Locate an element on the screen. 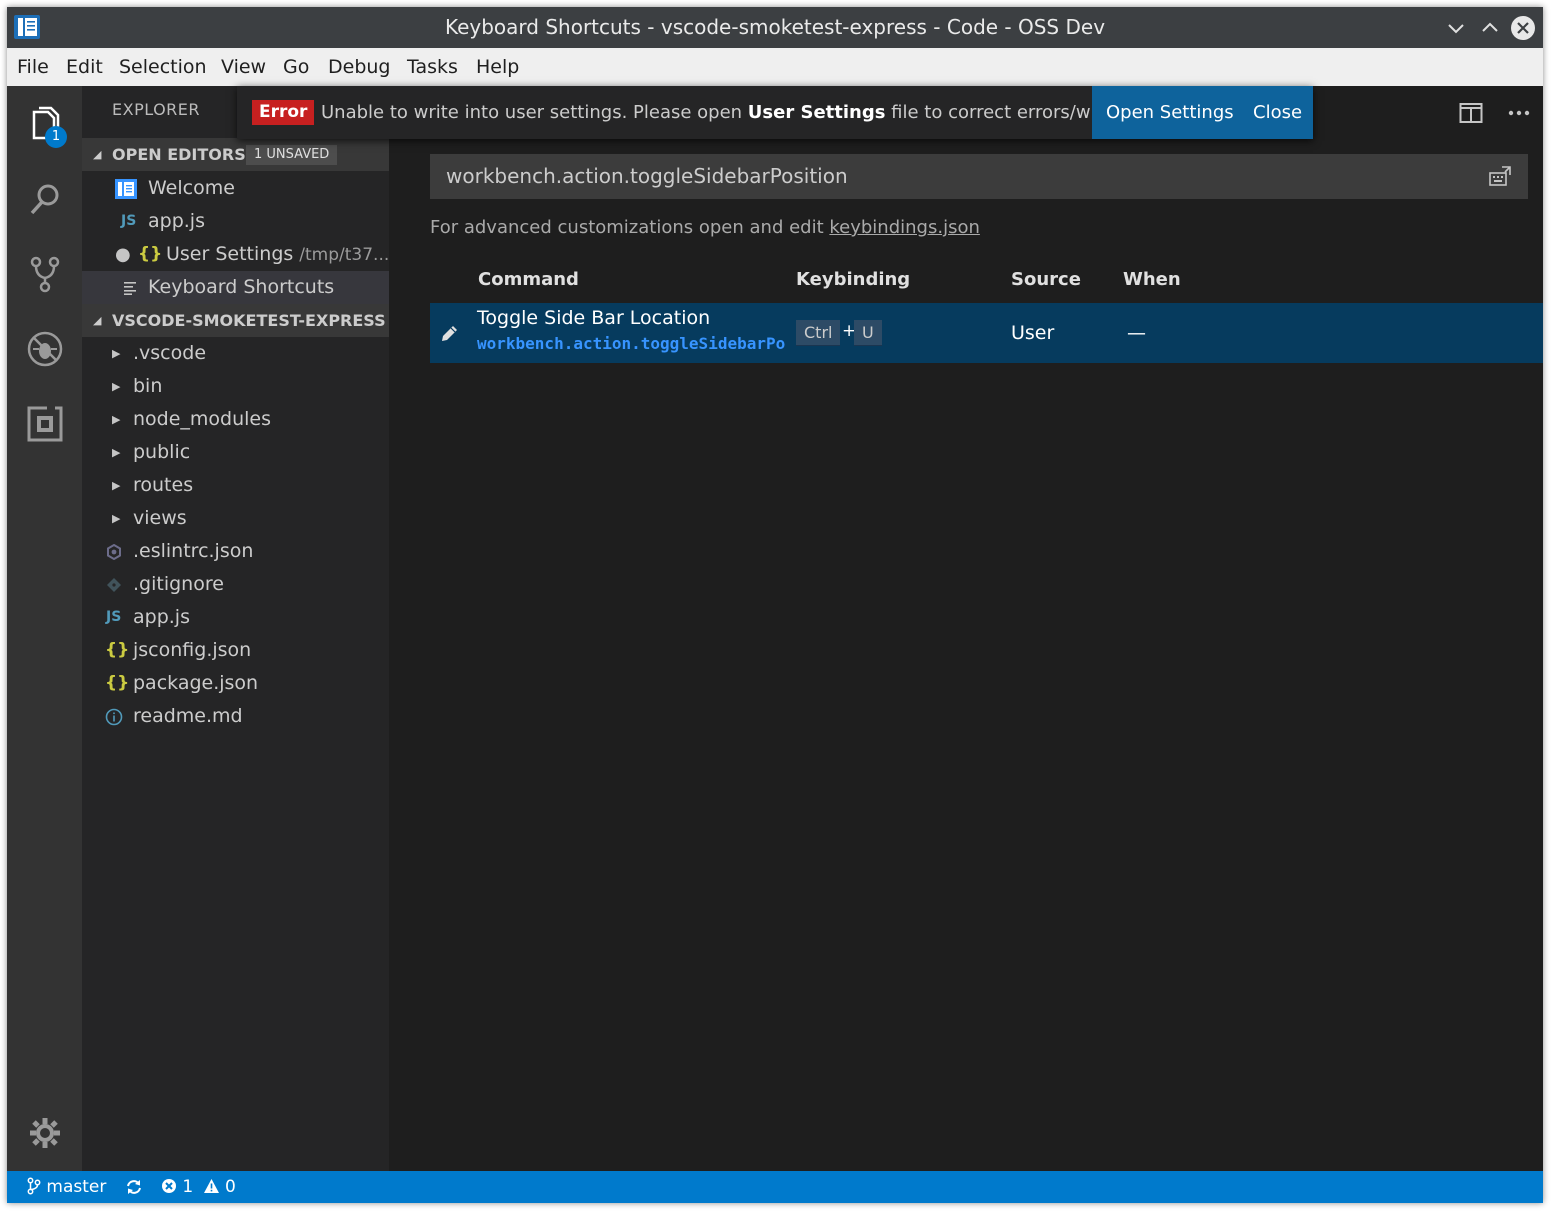 This screenshot has height=1219, width=1556. git-branch-item: master is located at coordinates (66, 1187).